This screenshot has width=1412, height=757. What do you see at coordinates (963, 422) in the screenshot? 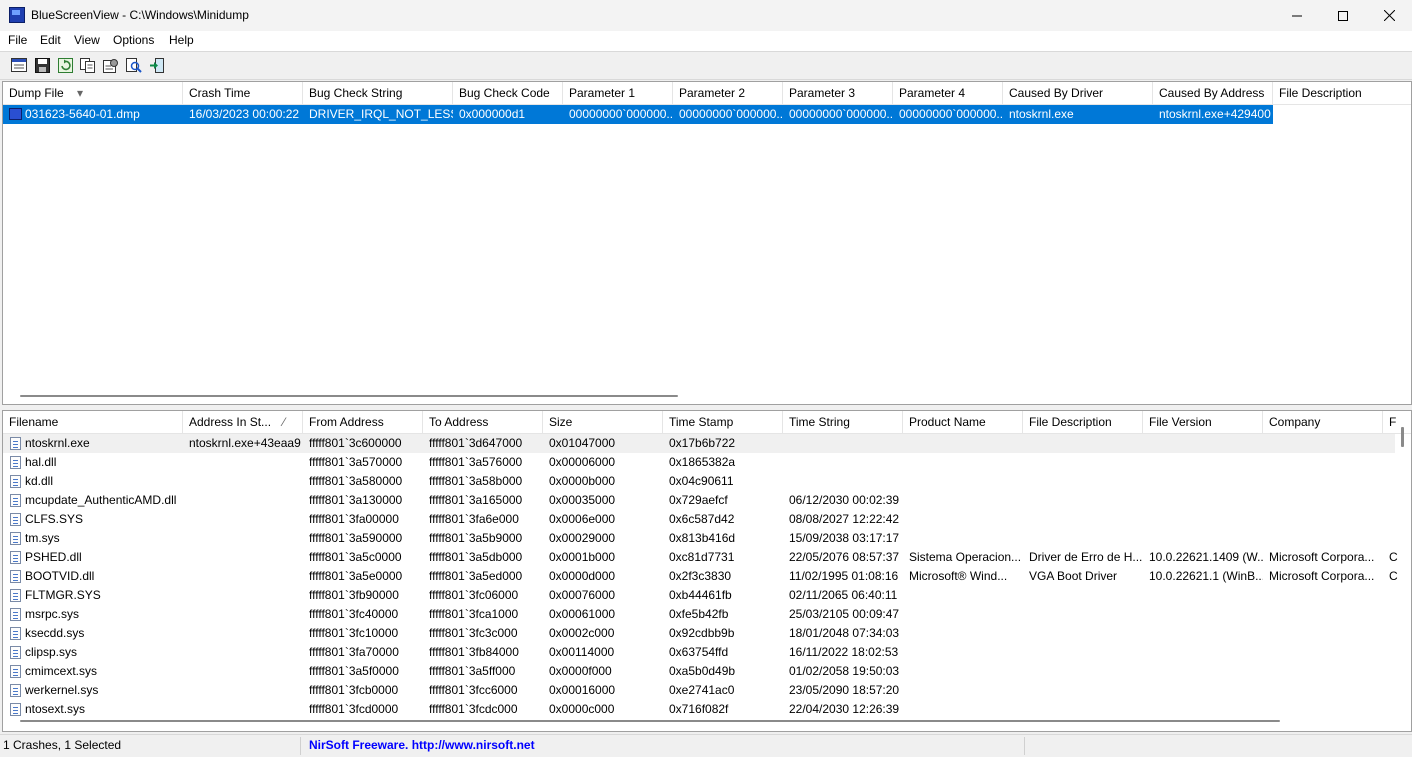
I see `col-product-name: Product Name` at bounding box center [963, 422].